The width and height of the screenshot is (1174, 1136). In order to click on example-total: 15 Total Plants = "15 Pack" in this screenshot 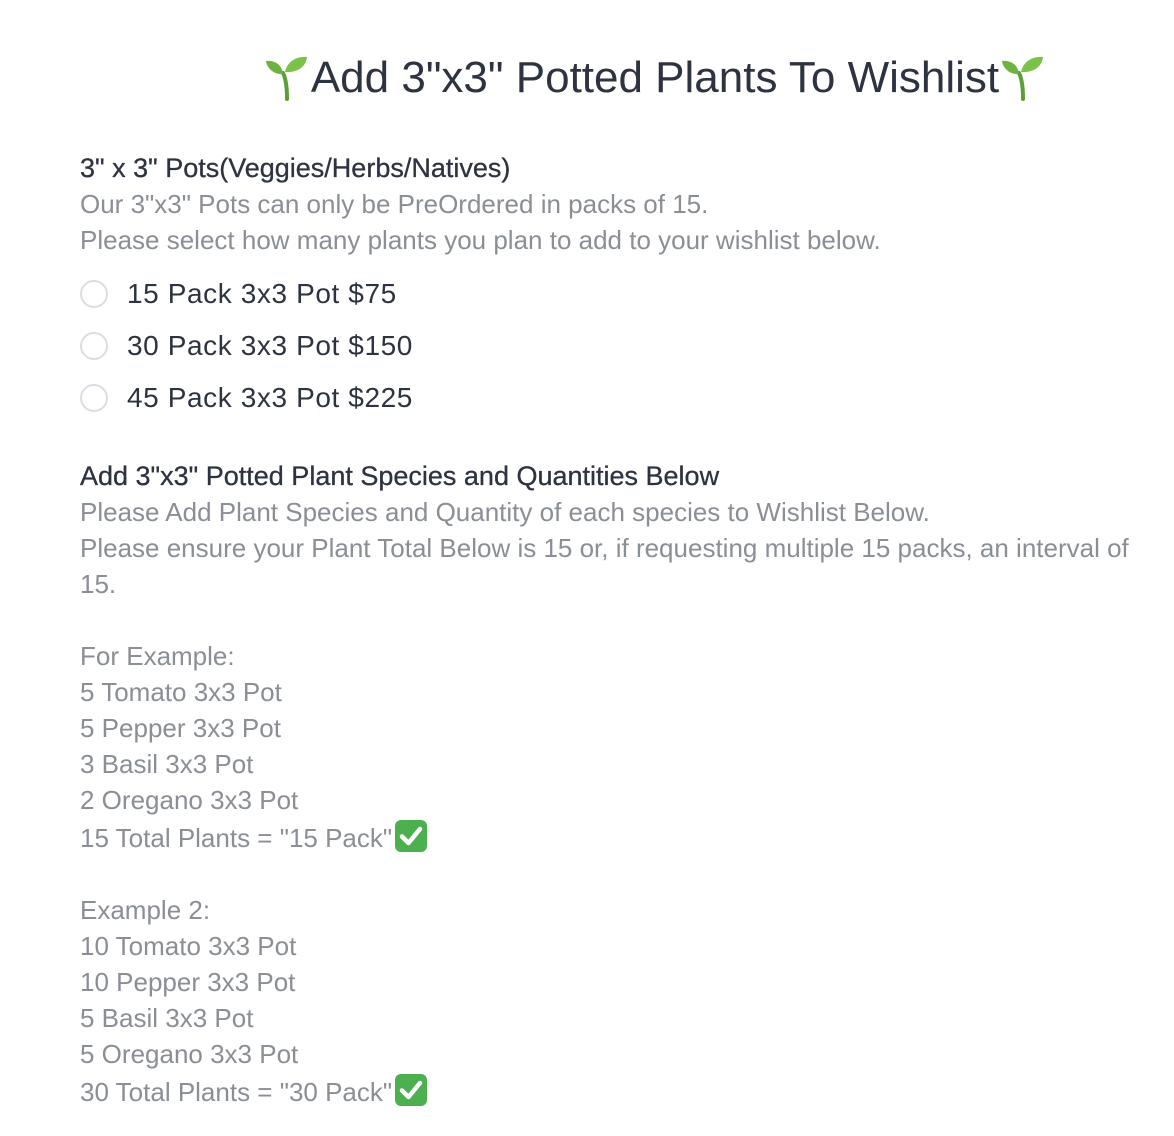, I will do `click(617, 837)`.